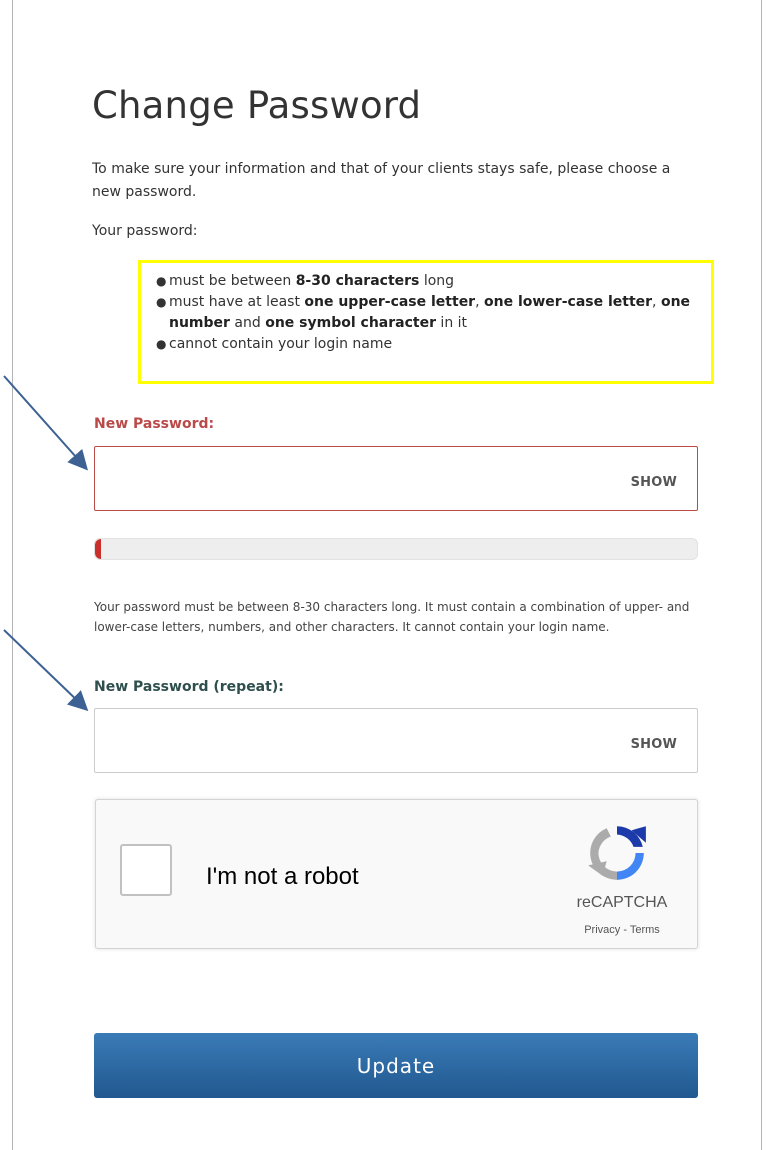 Image resolution: width=769 pixels, height=1150 pixels. Describe the element at coordinates (428, 281) in the screenshot. I see `rule-length: ● must be between 8-30 characters long` at that location.